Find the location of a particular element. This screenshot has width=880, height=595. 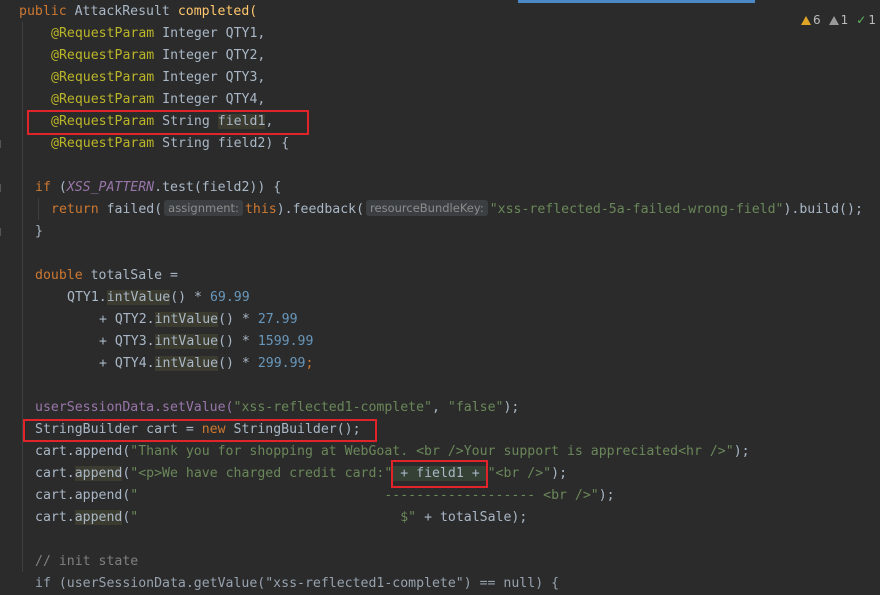

parameter-hint: assignment: is located at coordinates (203, 208).